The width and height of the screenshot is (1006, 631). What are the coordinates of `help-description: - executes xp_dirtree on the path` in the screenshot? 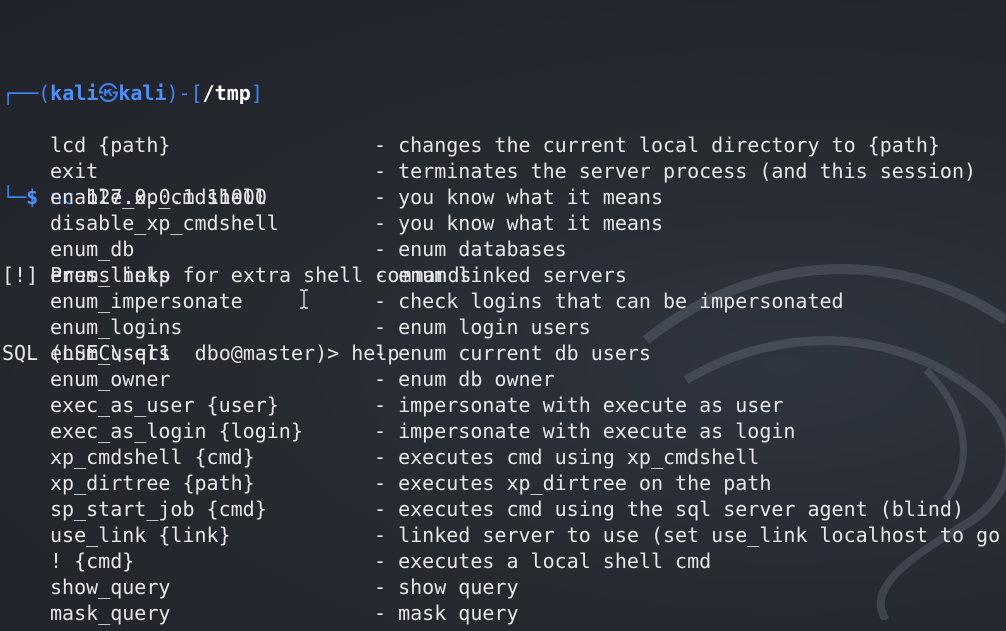 It's located at (573, 483).